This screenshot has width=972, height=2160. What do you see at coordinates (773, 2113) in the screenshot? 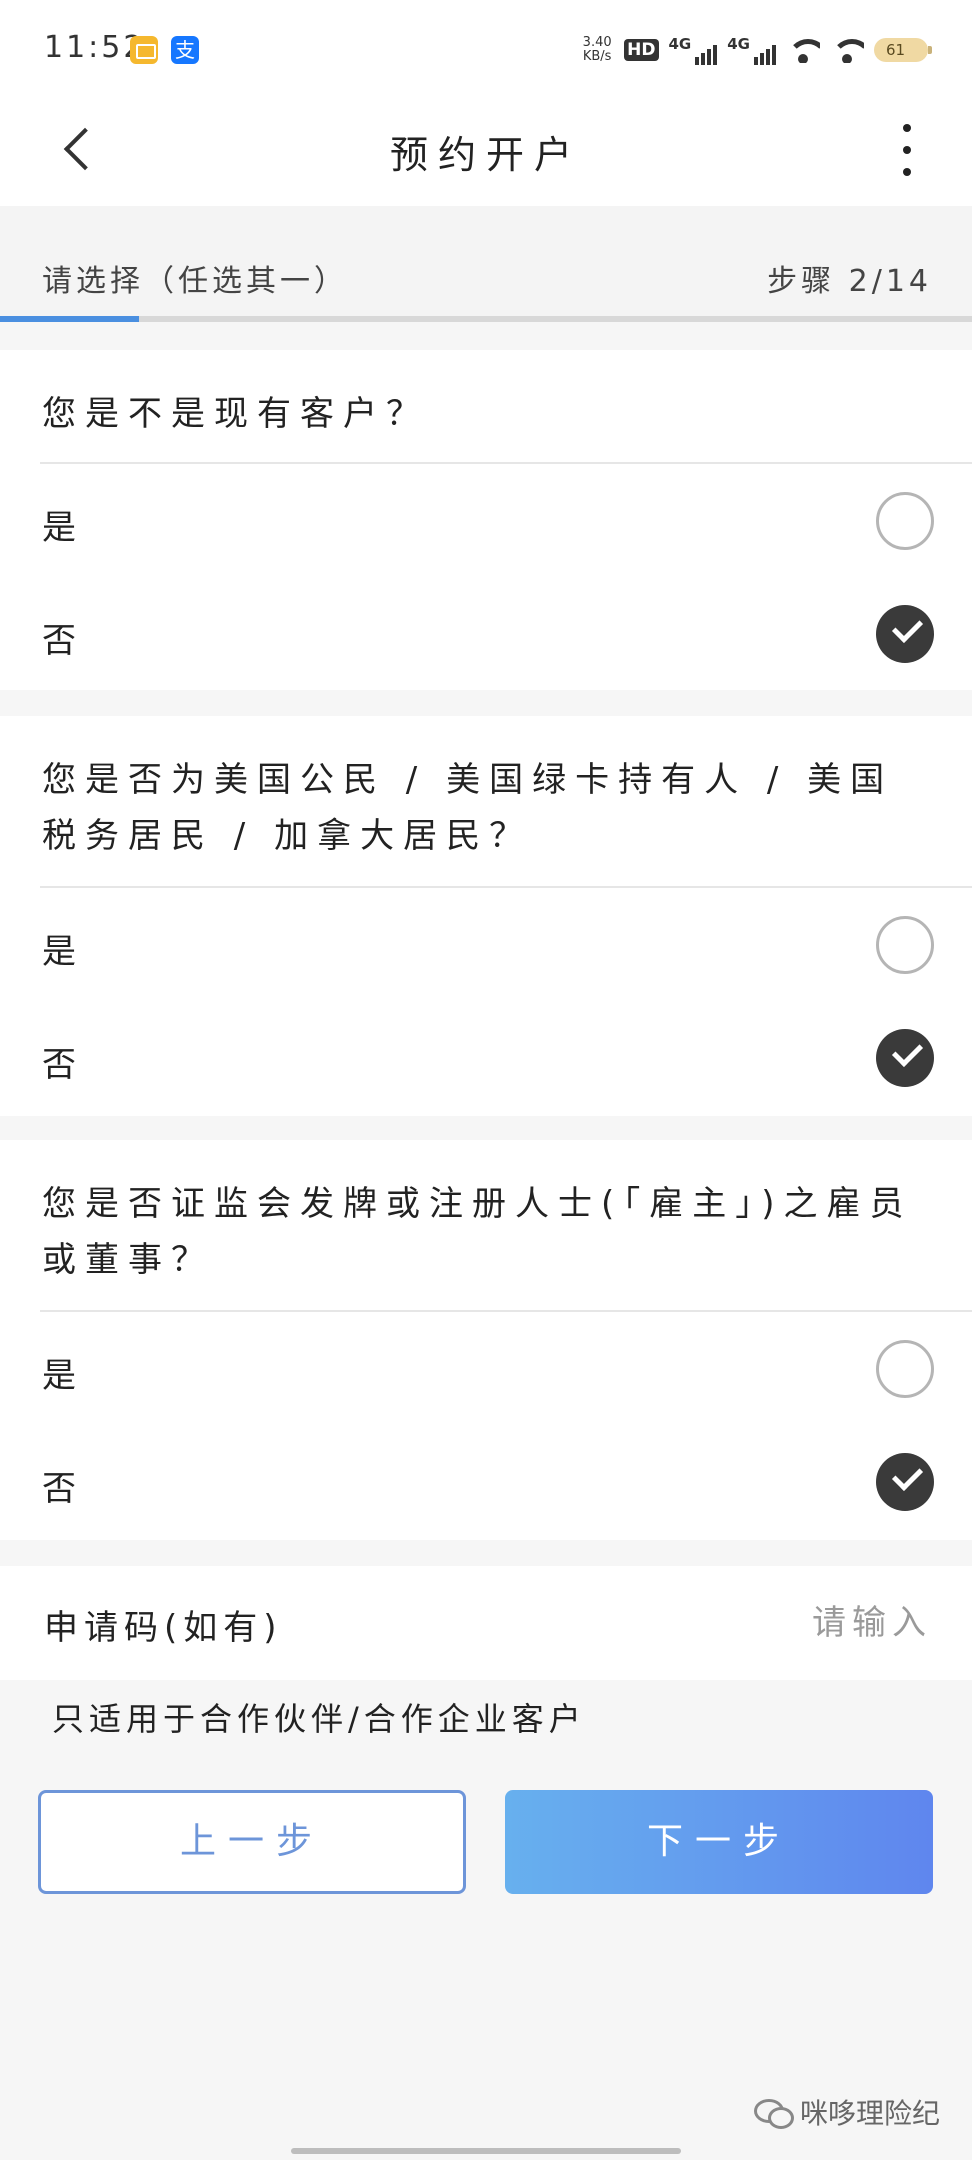
I see `wechat-icon` at bounding box center [773, 2113].